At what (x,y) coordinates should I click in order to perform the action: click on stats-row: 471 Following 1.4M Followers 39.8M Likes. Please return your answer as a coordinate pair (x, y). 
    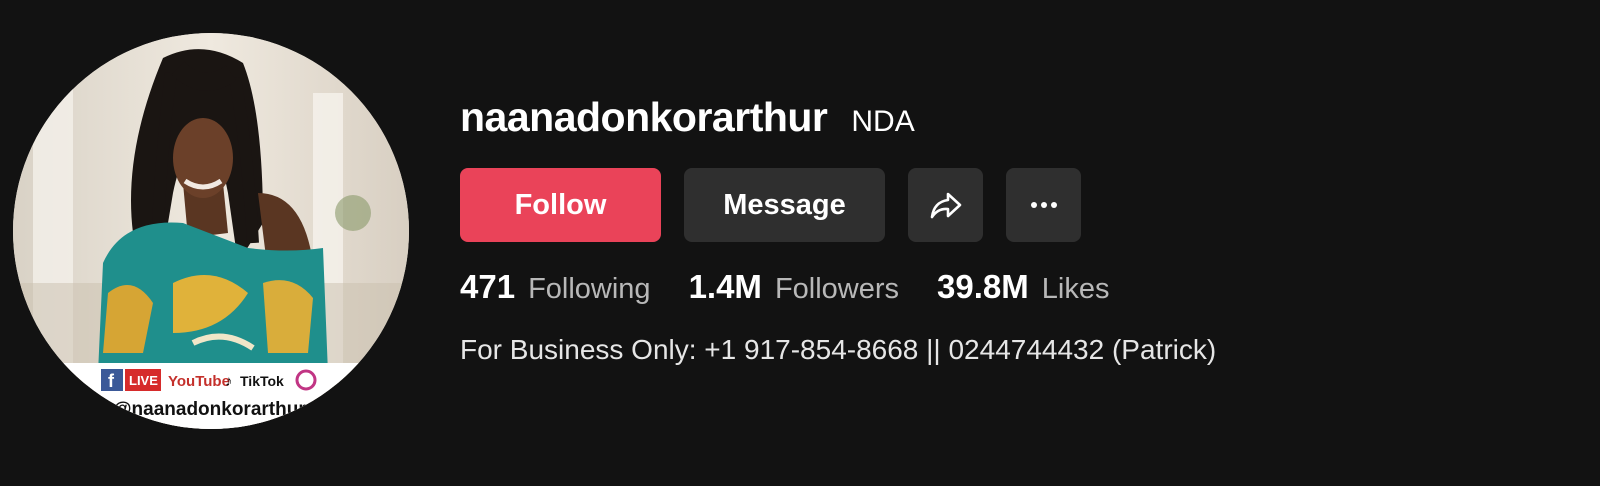
    Looking at the image, I should click on (803, 287).